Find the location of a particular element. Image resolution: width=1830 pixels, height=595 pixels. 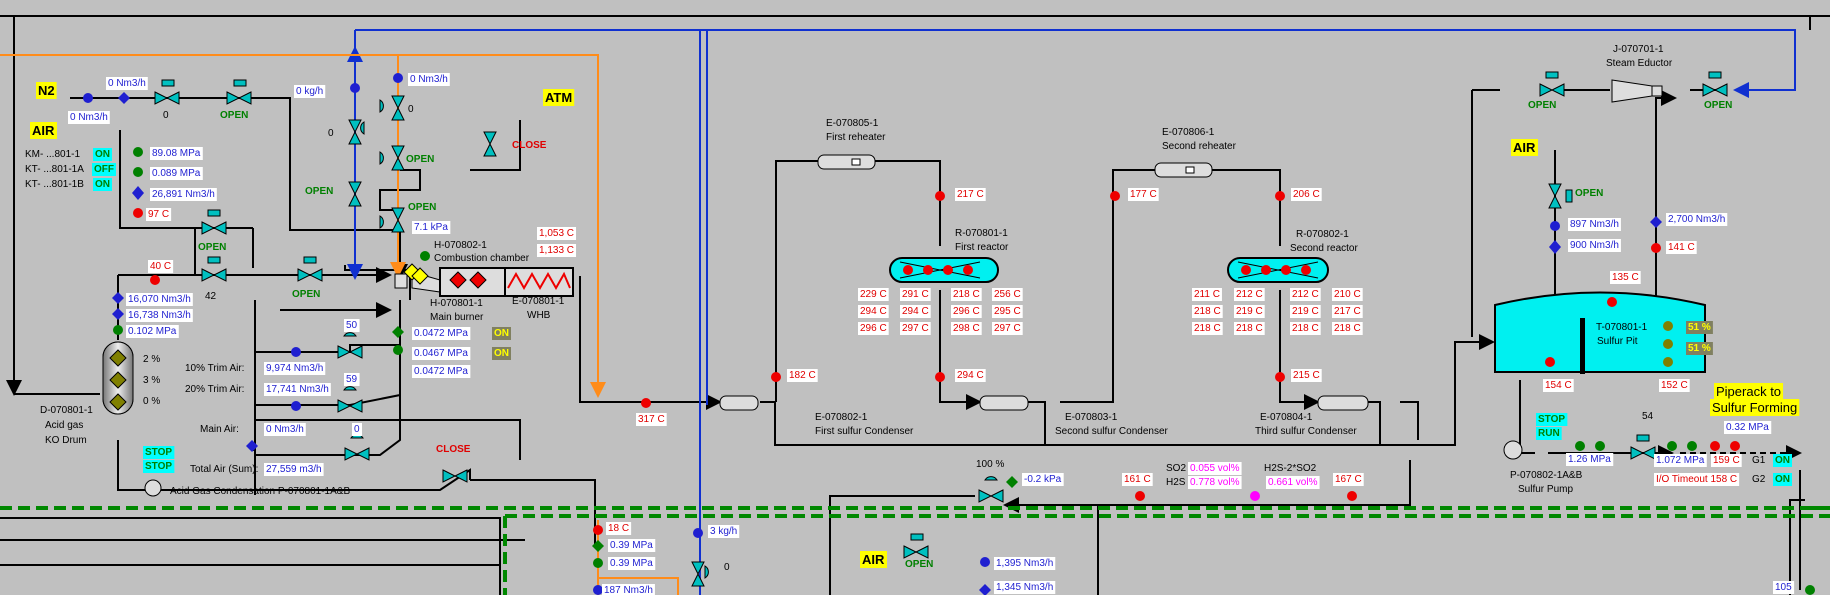

label-whb: E-070801-1 is located at coordinates (538, 301).